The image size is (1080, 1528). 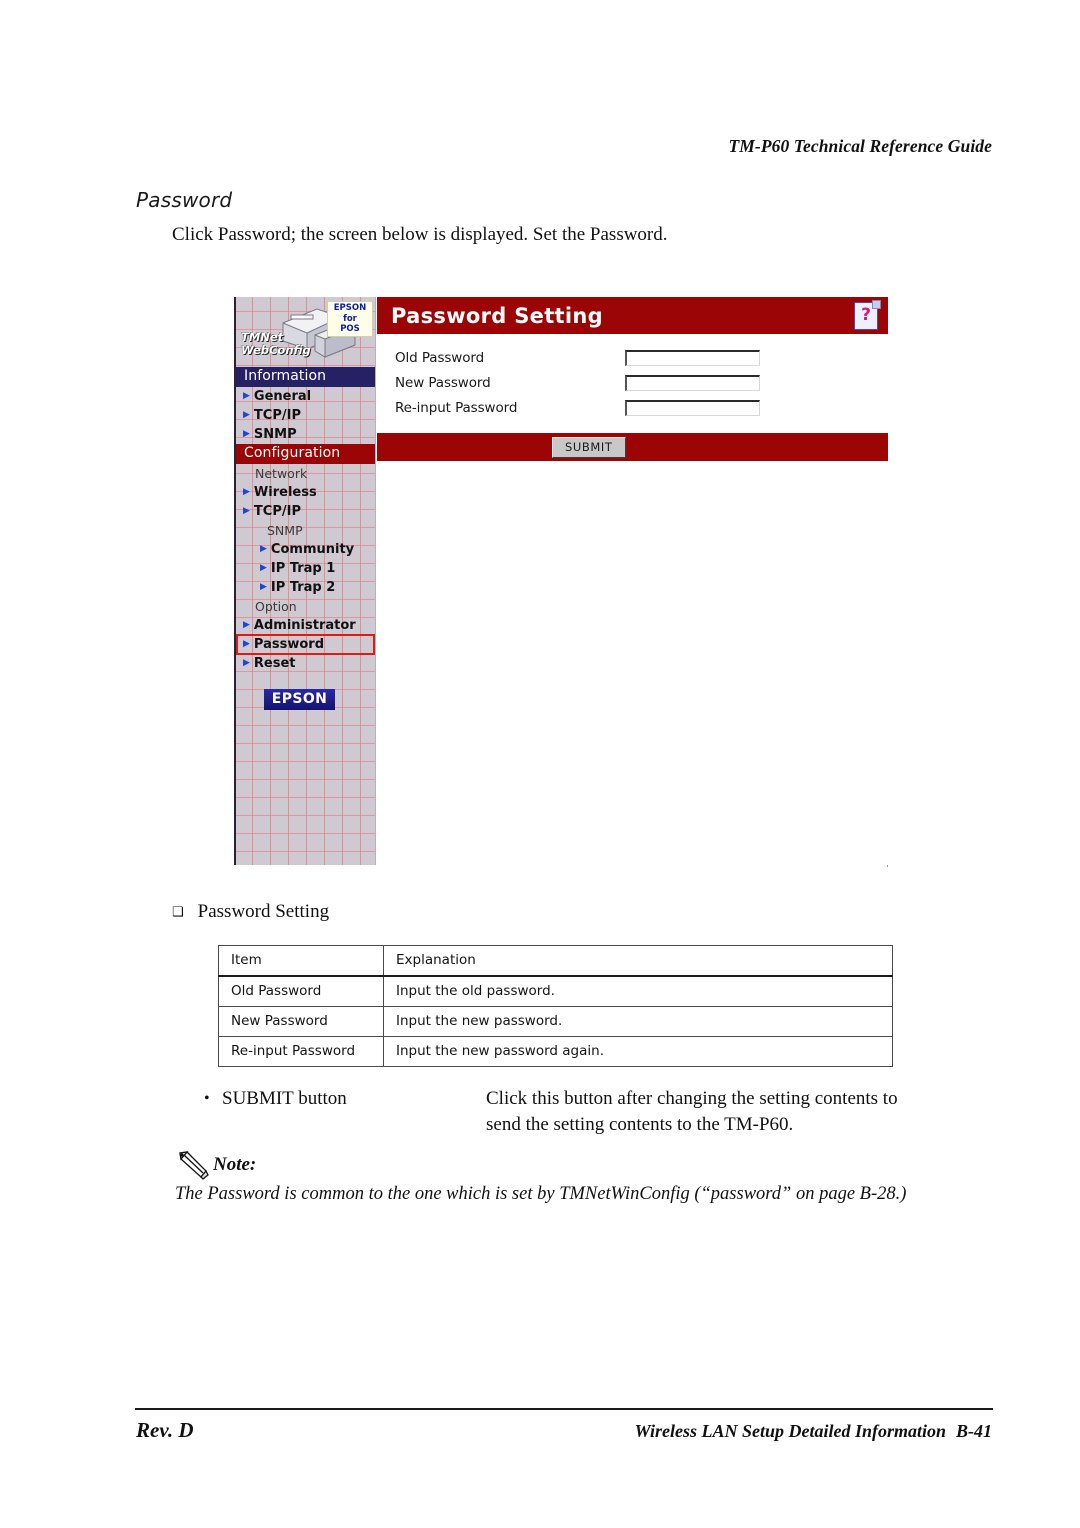 I want to click on sidebar-item-label: Administrator, so click(x=304, y=625).